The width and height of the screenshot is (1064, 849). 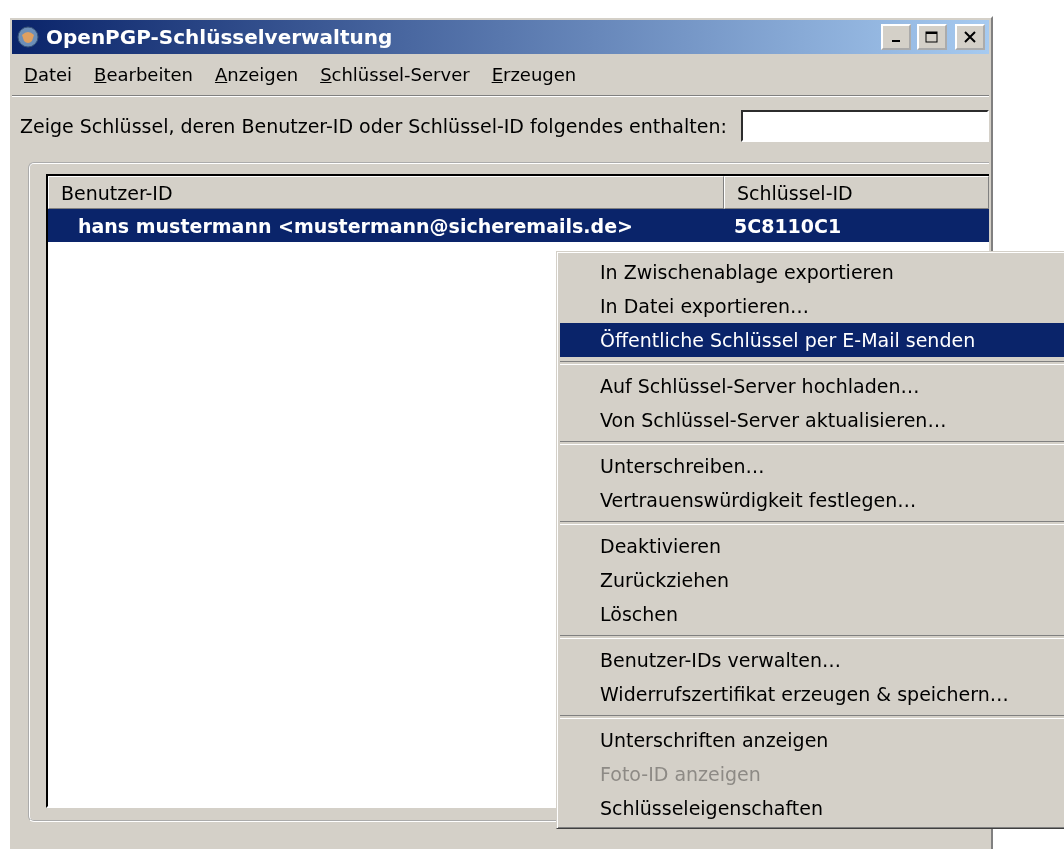 What do you see at coordinates (394, 74) in the screenshot?
I see `menu-item: Schlüssel-Server` at bounding box center [394, 74].